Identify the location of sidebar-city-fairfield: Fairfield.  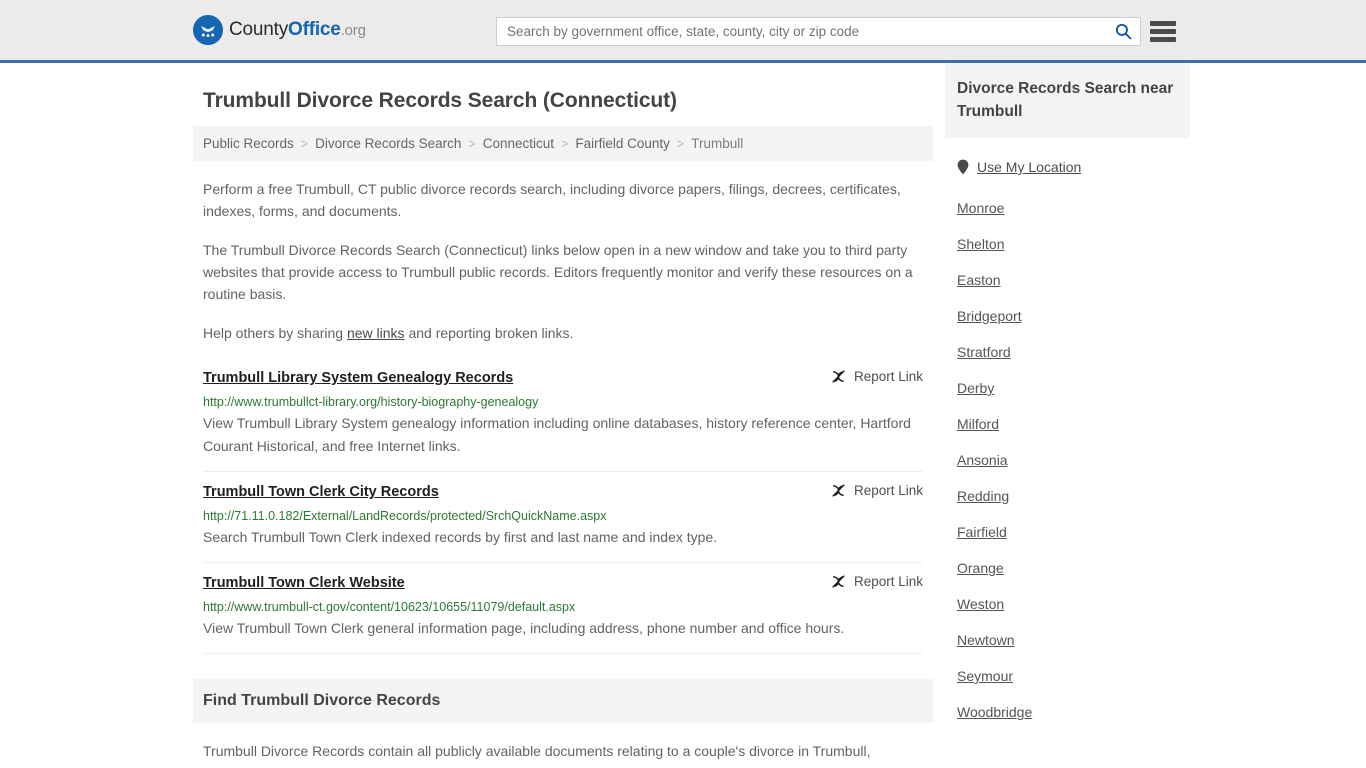
(1067, 532).